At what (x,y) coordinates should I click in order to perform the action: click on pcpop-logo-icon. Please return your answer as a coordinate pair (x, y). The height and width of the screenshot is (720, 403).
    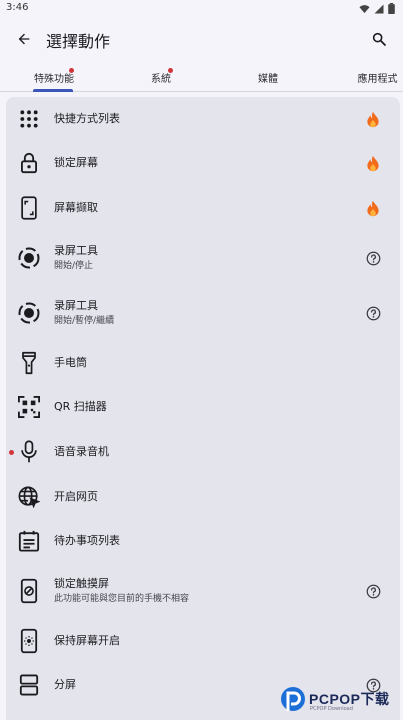
    Looking at the image, I should click on (293, 699).